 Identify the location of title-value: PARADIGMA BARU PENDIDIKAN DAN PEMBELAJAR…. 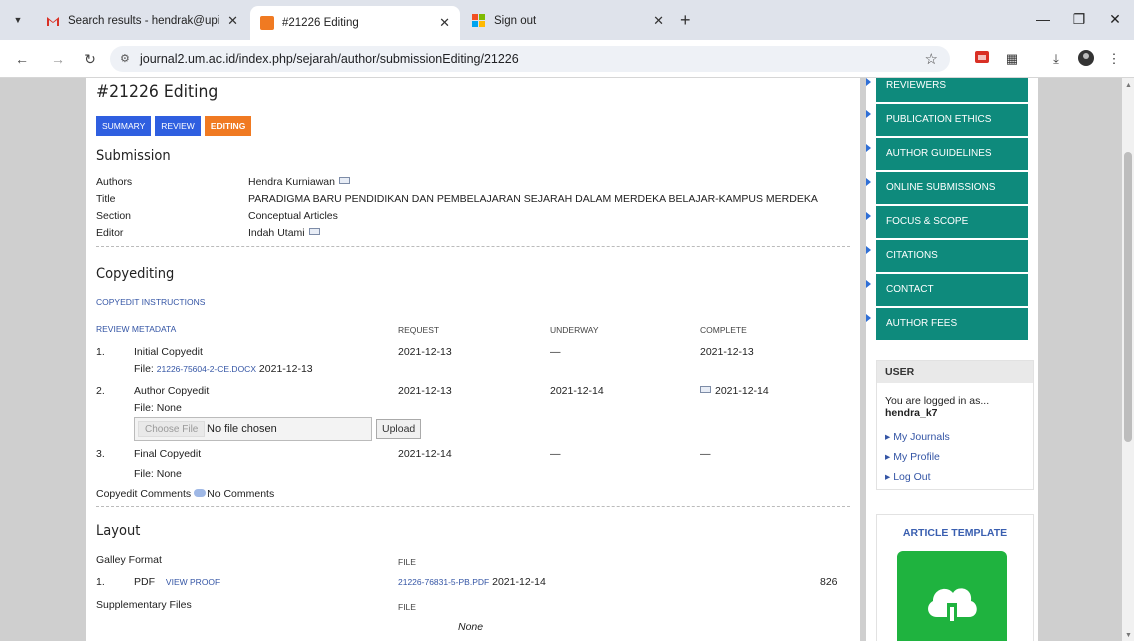
(533, 199).